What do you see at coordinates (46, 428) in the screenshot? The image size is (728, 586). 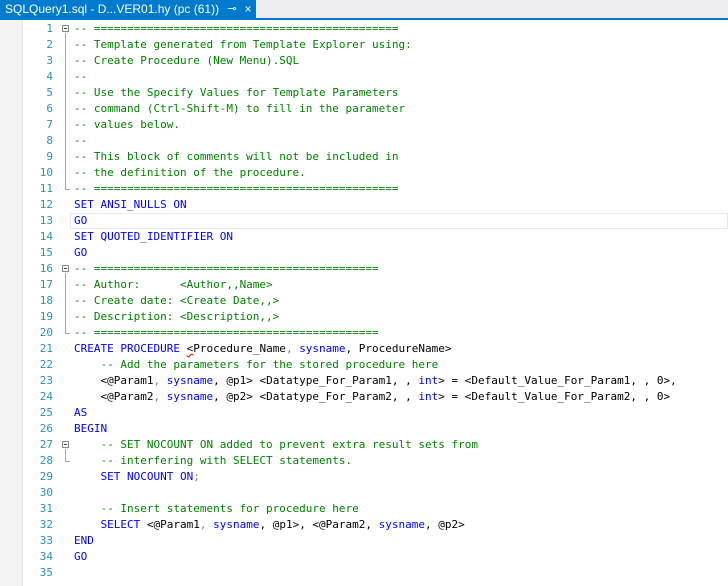 I see `line-number: 26` at bounding box center [46, 428].